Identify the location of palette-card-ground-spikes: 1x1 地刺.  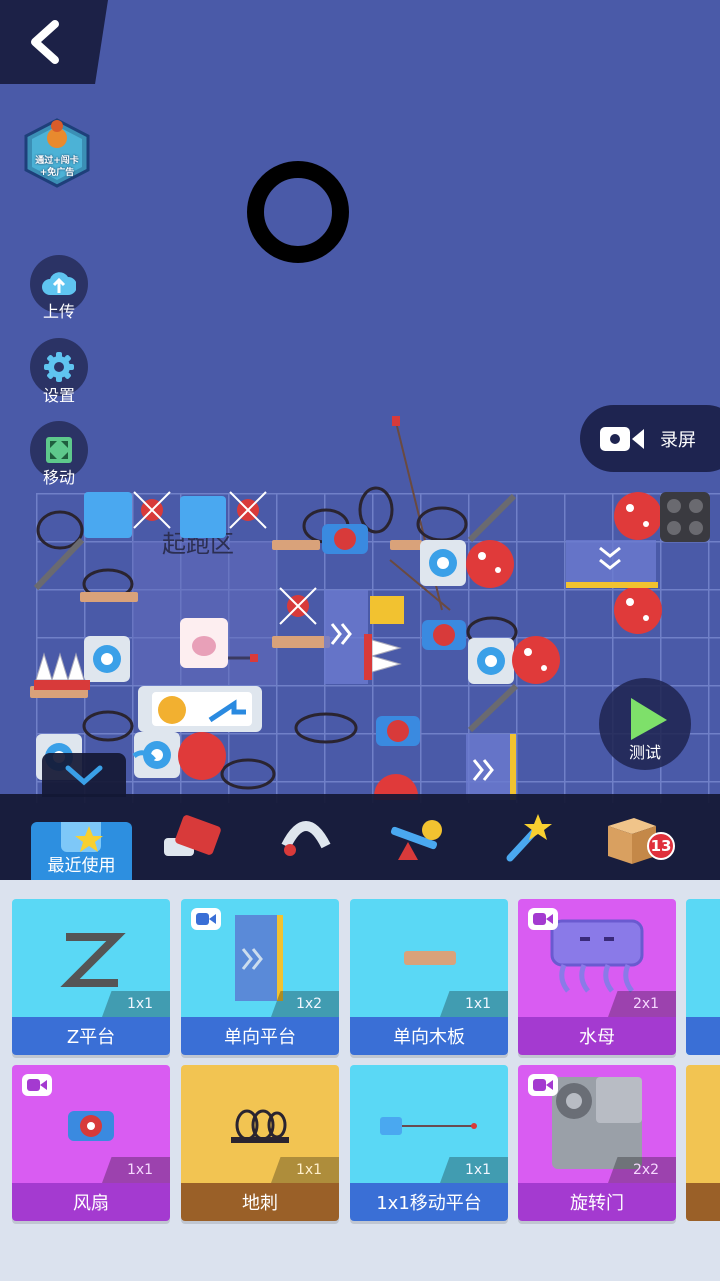
(260, 1143).